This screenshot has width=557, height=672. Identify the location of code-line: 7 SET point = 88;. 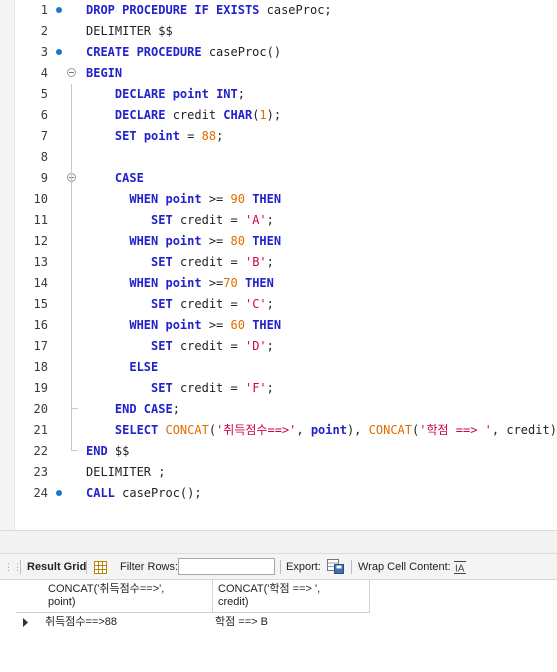
(278, 136).